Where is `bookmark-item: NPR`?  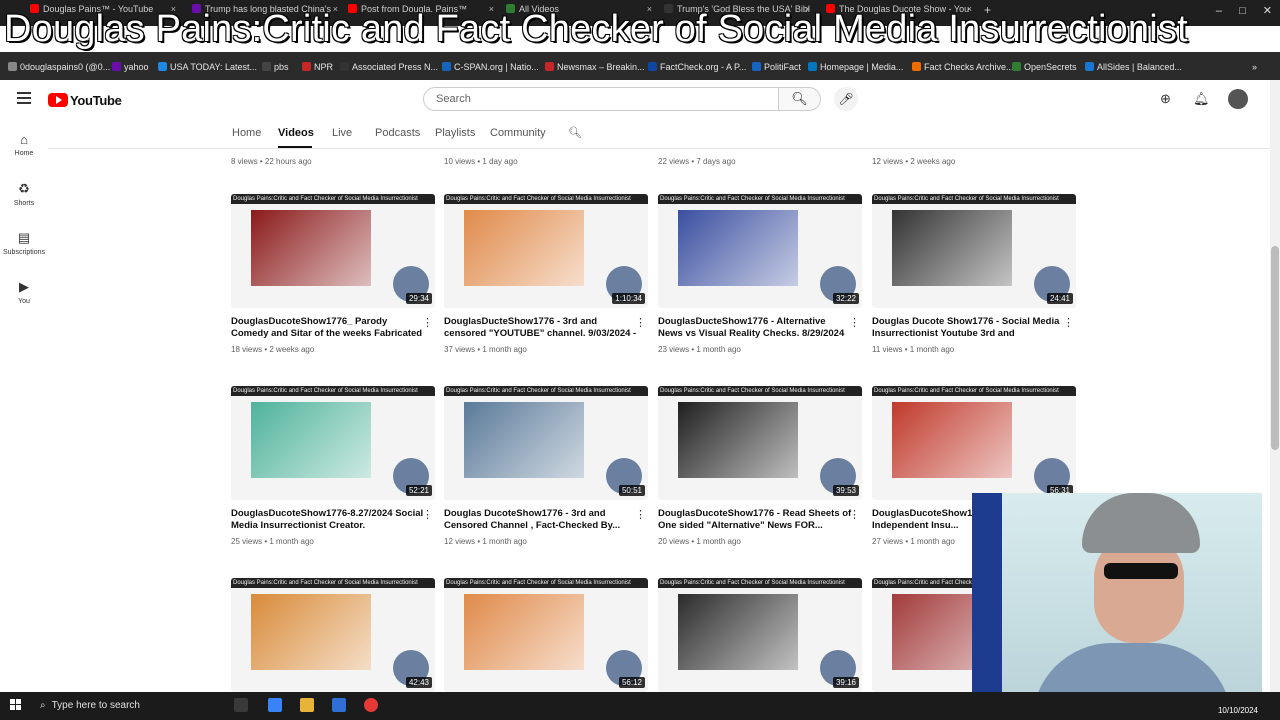 bookmark-item: NPR is located at coordinates (317, 67).